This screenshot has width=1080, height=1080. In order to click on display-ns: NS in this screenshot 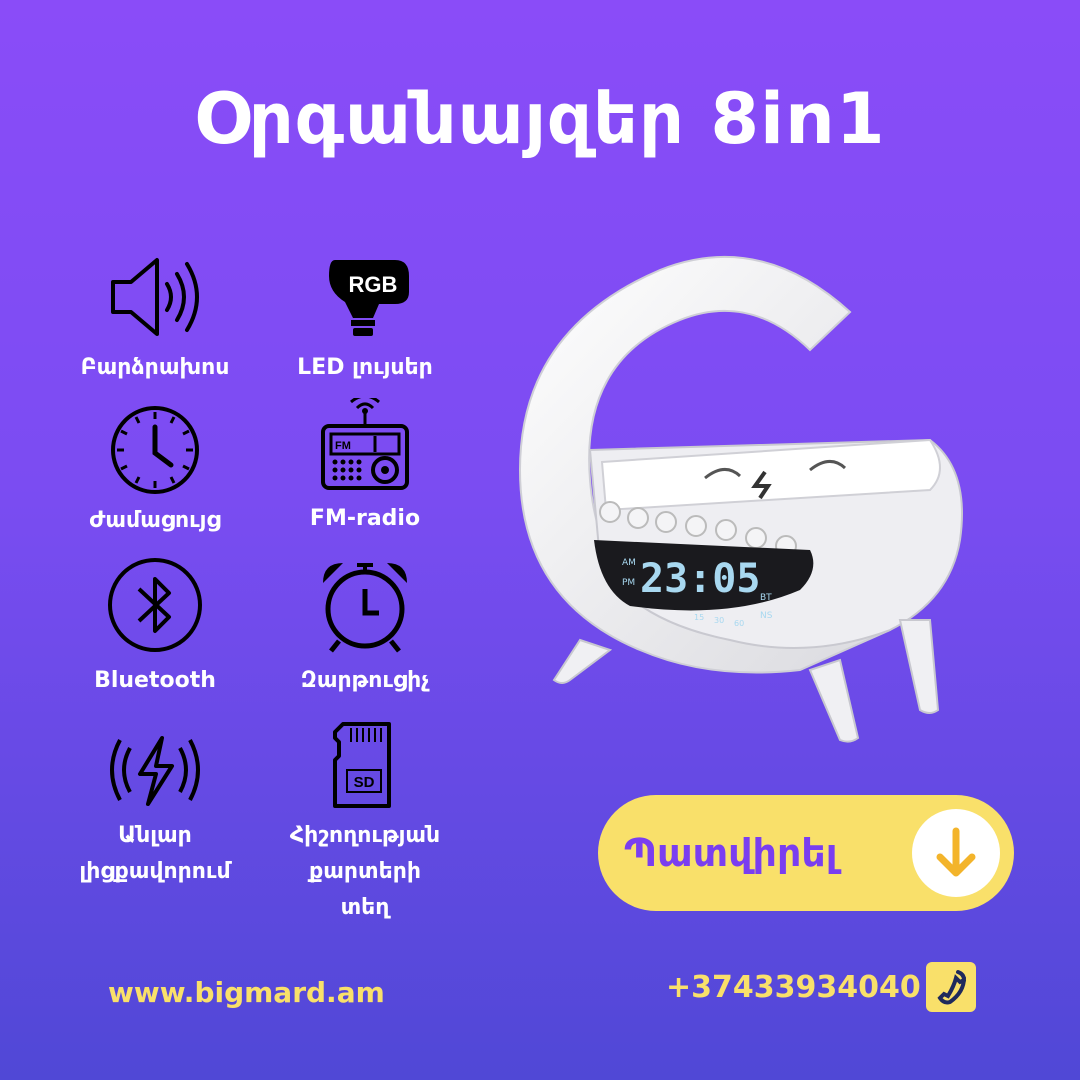, I will do `click(766, 616)`.